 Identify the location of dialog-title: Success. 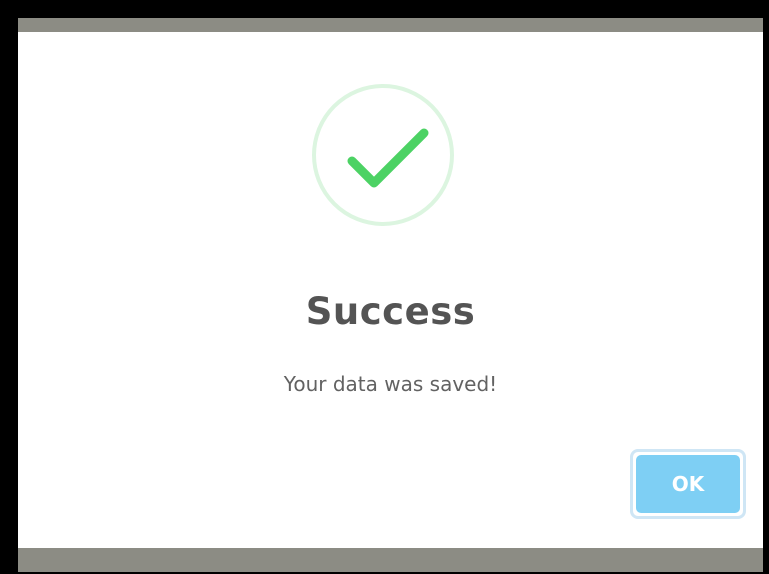
(390, 311).